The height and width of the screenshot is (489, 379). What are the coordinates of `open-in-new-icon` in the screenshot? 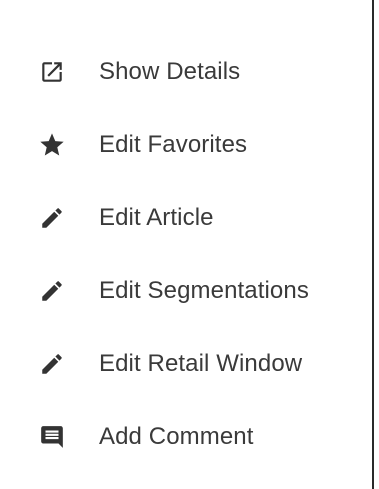 It's located at (52, 72).